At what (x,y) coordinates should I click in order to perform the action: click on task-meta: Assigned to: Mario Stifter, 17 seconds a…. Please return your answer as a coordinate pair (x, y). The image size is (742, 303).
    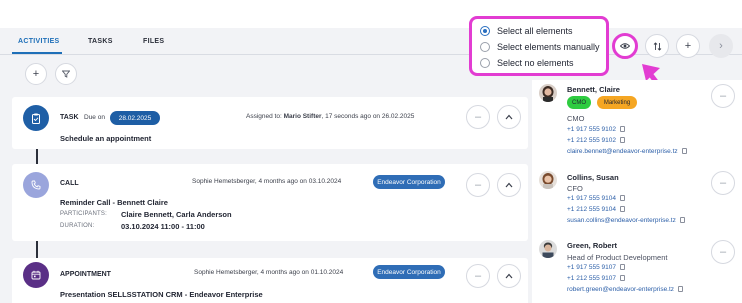
    Looking at the image, I should click on (330, 116).